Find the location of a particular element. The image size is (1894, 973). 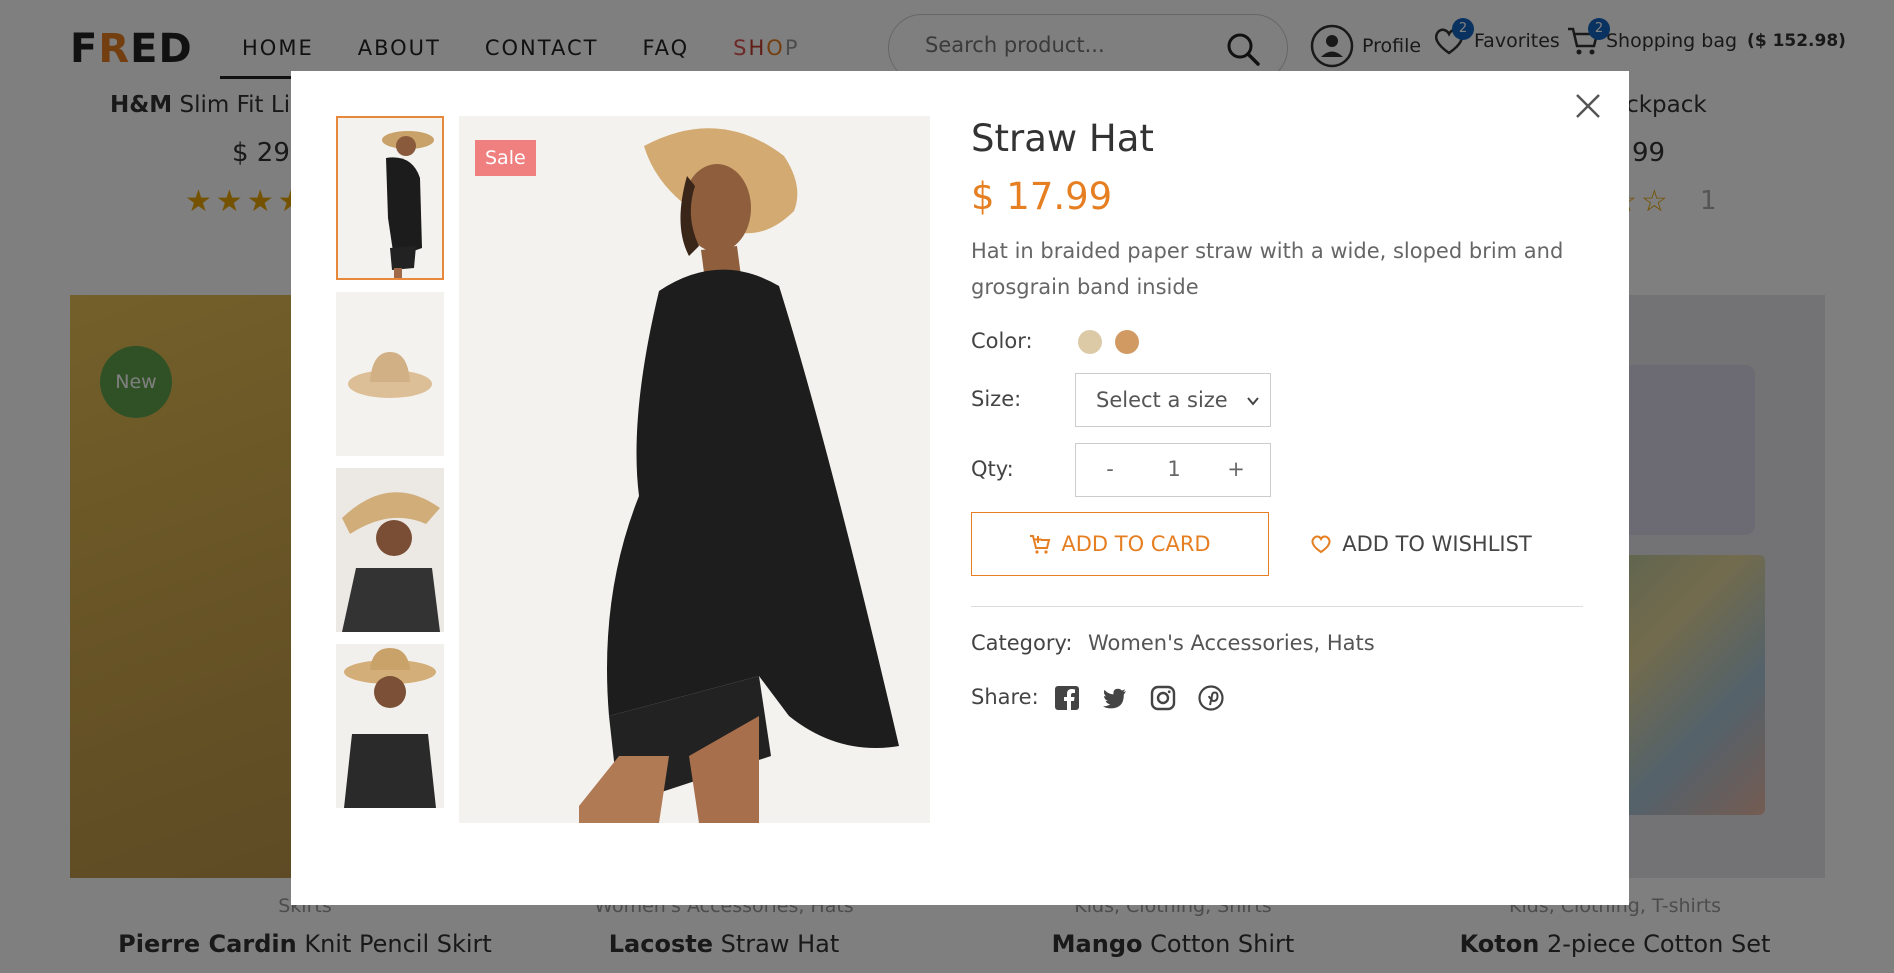

size-selected-value: Select a size is located at coordinates (1162, 400).